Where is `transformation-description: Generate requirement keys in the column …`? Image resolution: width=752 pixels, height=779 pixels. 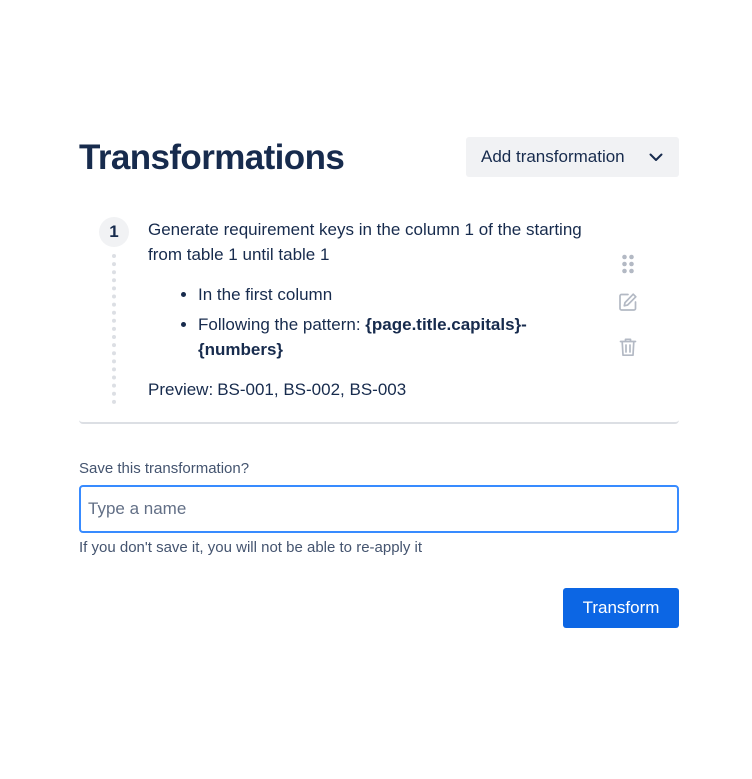 transformation-description: Generate requirement keys in the column … is located at coordinates (365, 242).